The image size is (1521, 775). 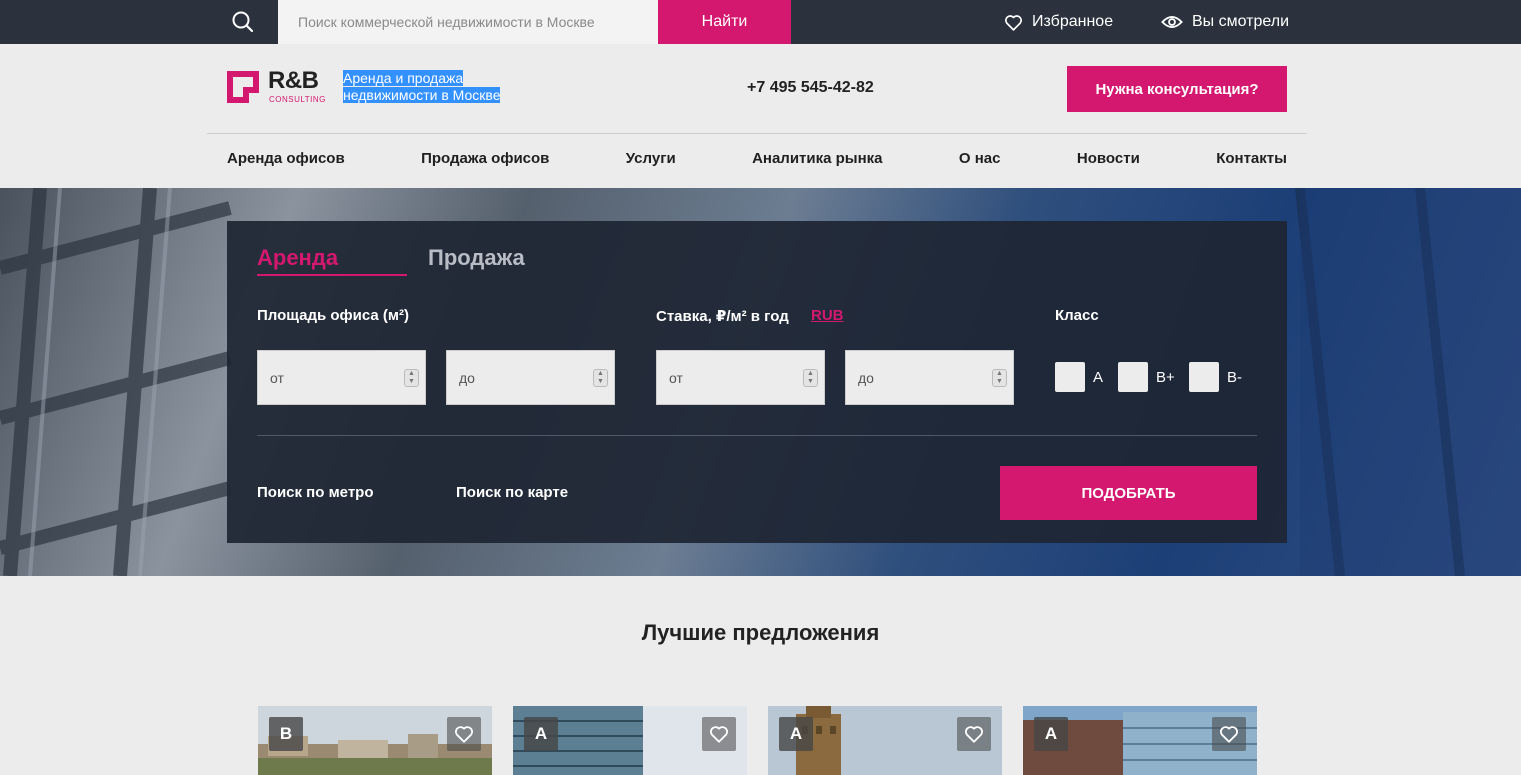 I want to click on phone-number: +7 495 545-42-82, so click(x=810, y=88).